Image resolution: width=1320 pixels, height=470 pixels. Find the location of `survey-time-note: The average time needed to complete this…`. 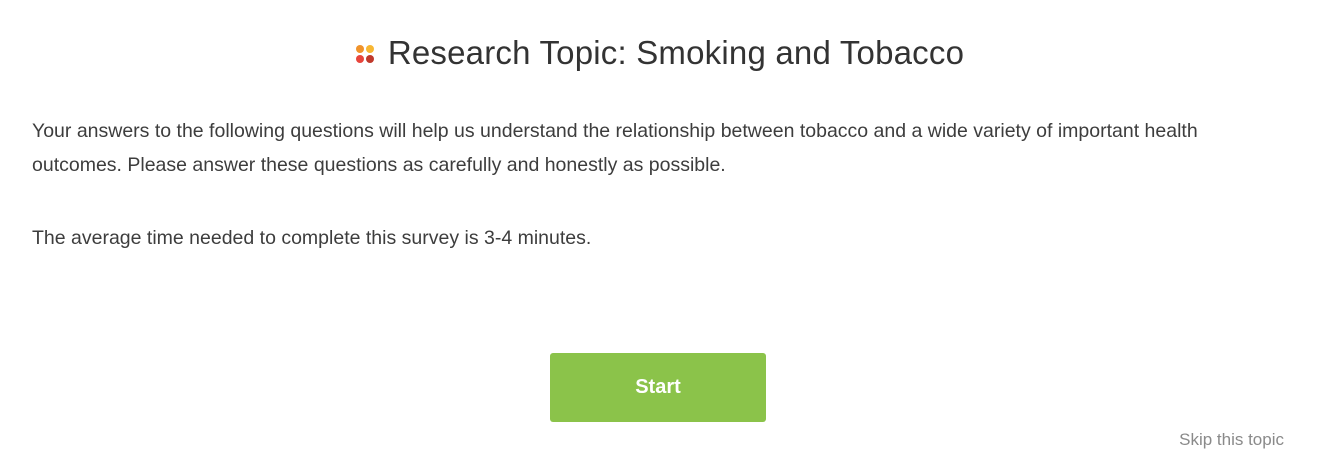

survey-time-note: The average time needed to complete this… is located at coordinates (312, 238).